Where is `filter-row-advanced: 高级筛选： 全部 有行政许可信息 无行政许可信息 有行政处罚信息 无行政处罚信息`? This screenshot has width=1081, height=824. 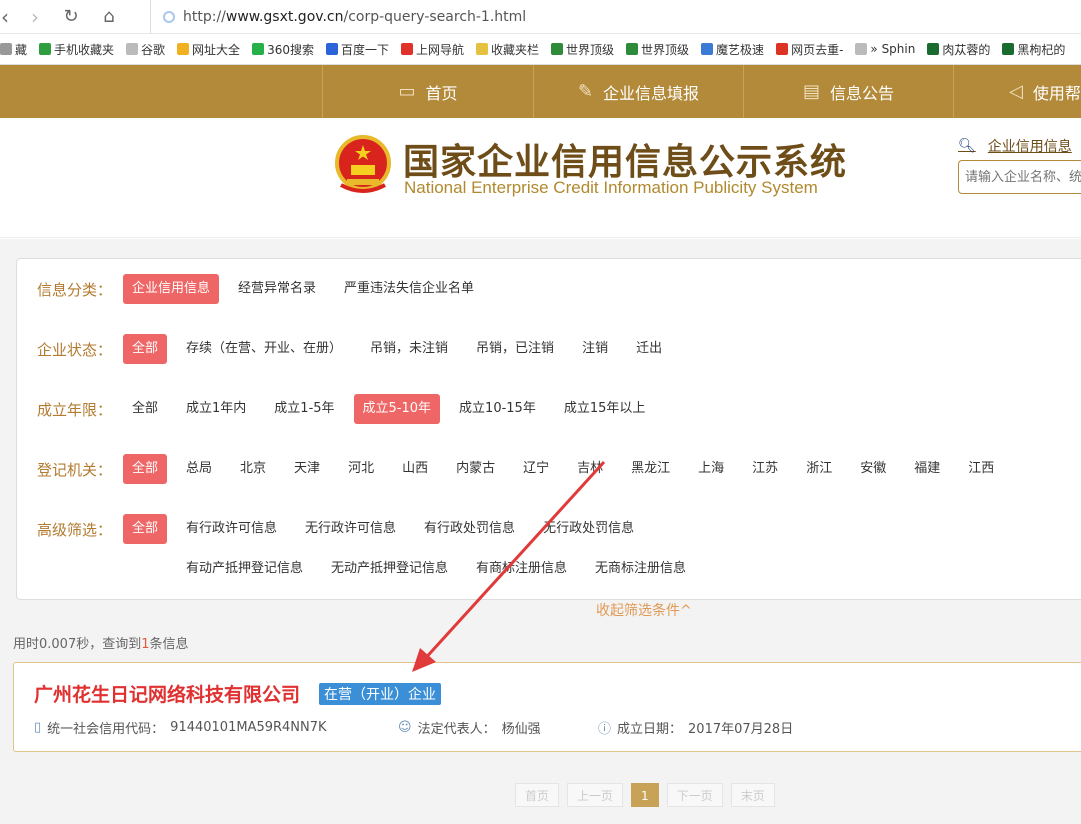 filter-row-advanced: 高级筛选： 全部 有行政许可信息 无行政许可信息 有行政处罚信息 无行政处罚信息 is located at coordinates (345, 529).